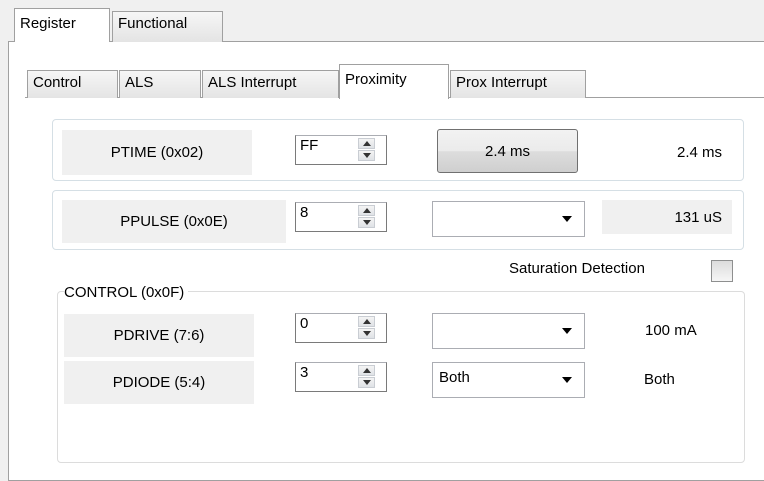  Describe the element at coordinates (508, 219) in the screenshot. I see `ppulse-dropdown` at that location.